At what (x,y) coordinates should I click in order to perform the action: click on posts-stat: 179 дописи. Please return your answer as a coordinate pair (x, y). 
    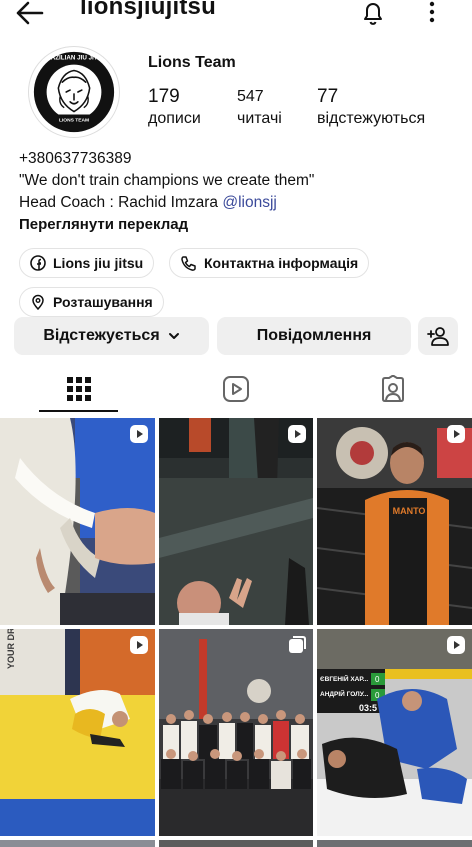
    Looking at the image, I should click on (174, 108).